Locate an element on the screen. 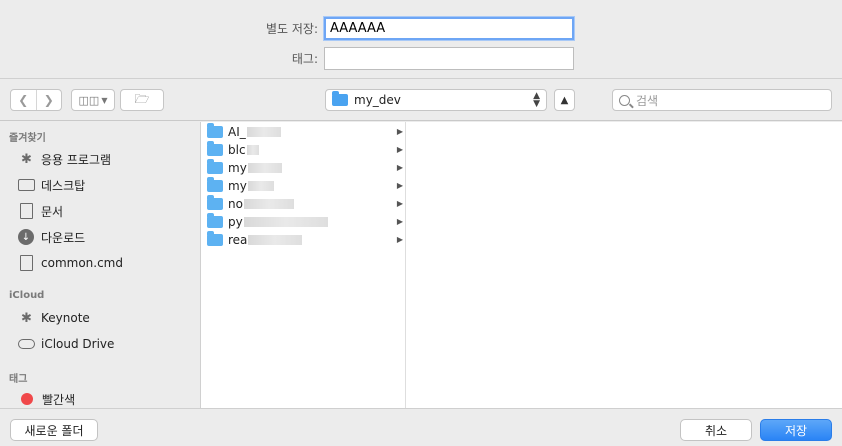 The image size is (842, 446). search-icon is located at coordinates (624, 100).